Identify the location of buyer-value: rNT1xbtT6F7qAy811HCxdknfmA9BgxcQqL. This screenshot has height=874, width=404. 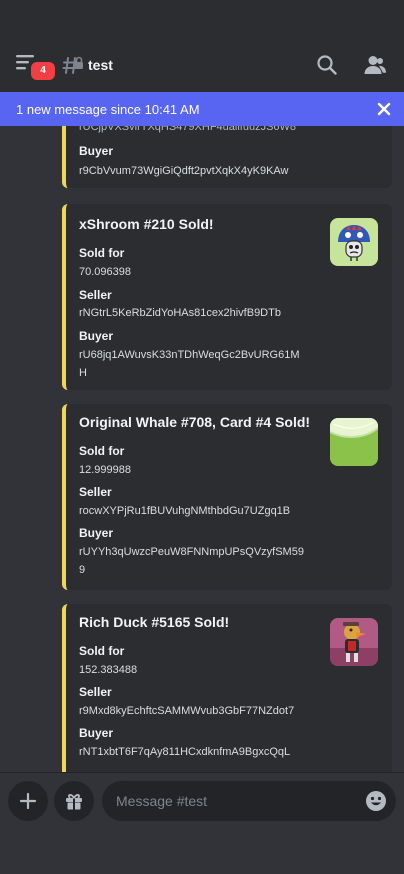
(185, 752).